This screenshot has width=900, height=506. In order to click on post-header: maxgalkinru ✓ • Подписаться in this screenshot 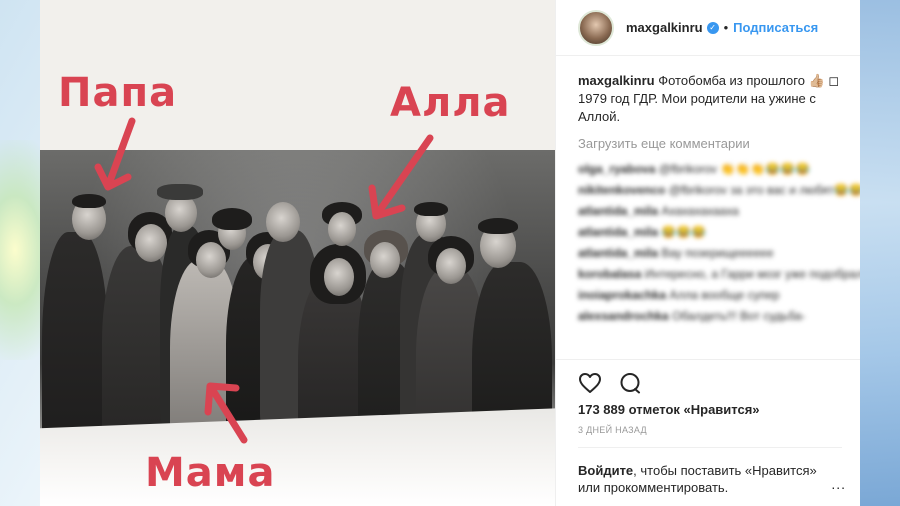, I will do `click(708, 28)`.